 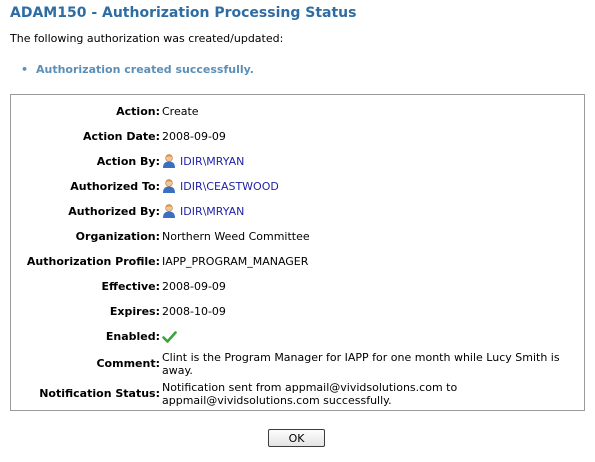 I want to click on action-by-value: IDIR\MRYAN, so click(x=371, y=160).